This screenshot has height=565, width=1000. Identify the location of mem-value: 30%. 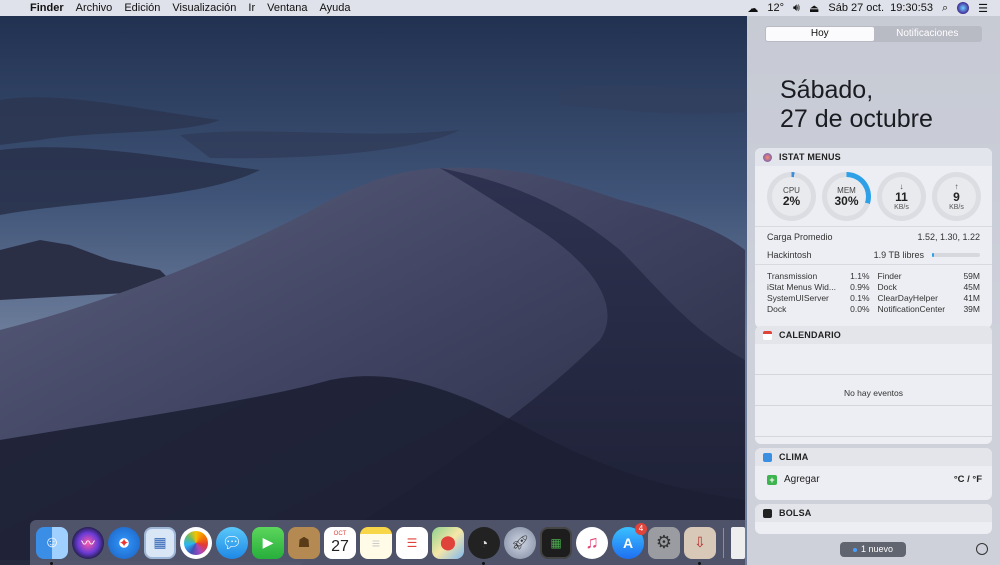
(846, 200).